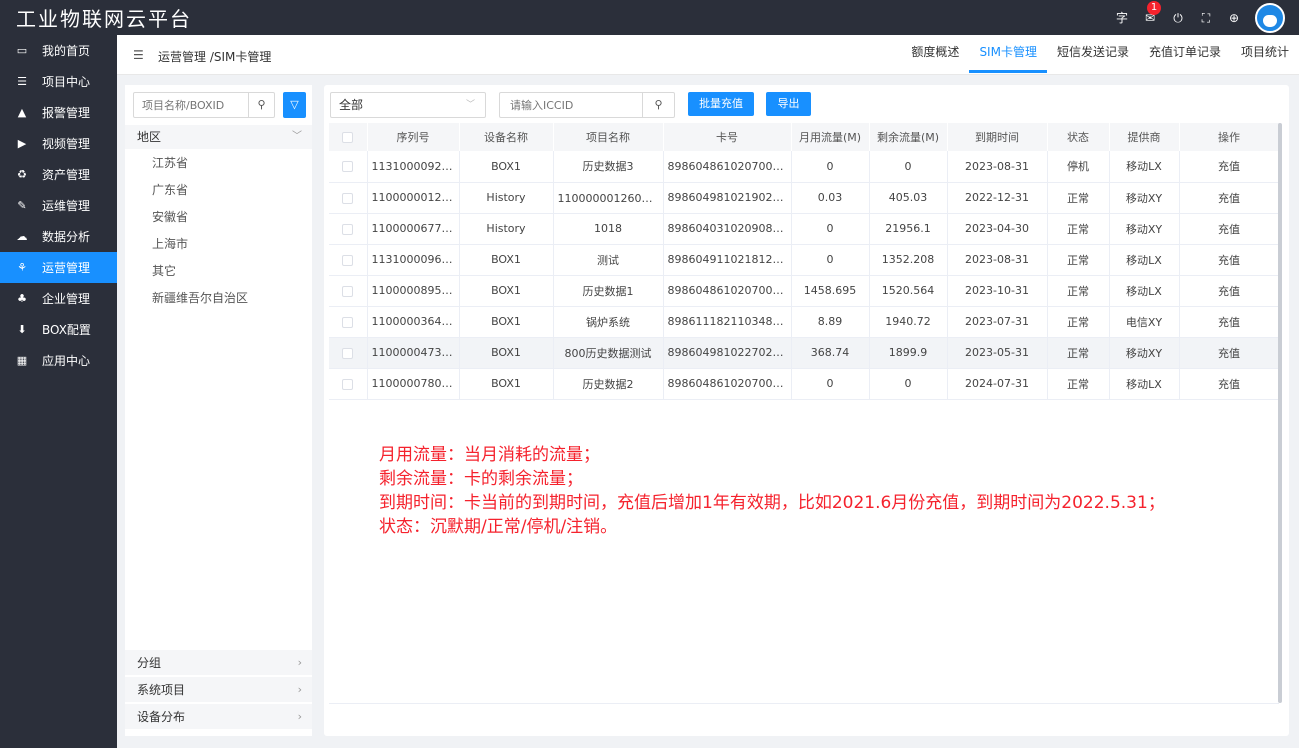  What do you see at coordinates (139, 55) in the screenshot?
I see `menu-fold-icon: ☰` at bounding box center [139, 55].